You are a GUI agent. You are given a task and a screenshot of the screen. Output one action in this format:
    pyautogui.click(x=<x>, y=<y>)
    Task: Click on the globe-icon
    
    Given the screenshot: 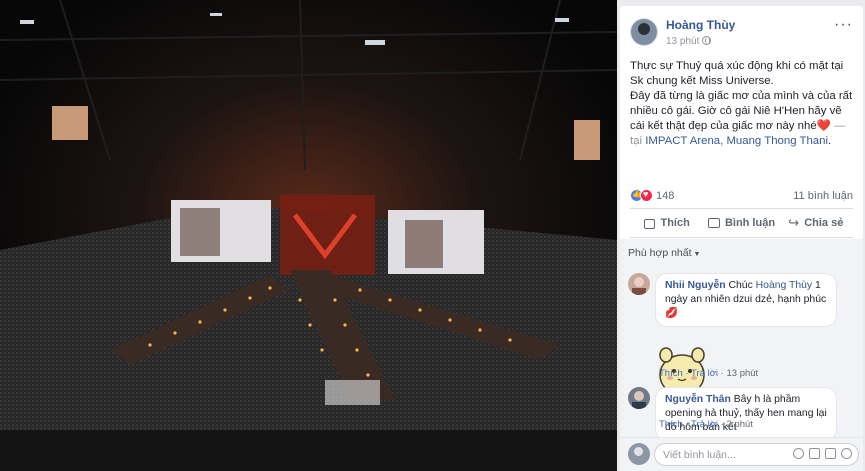 What is the action you would take?
    pyautogui.click(x=707, y=40)
    